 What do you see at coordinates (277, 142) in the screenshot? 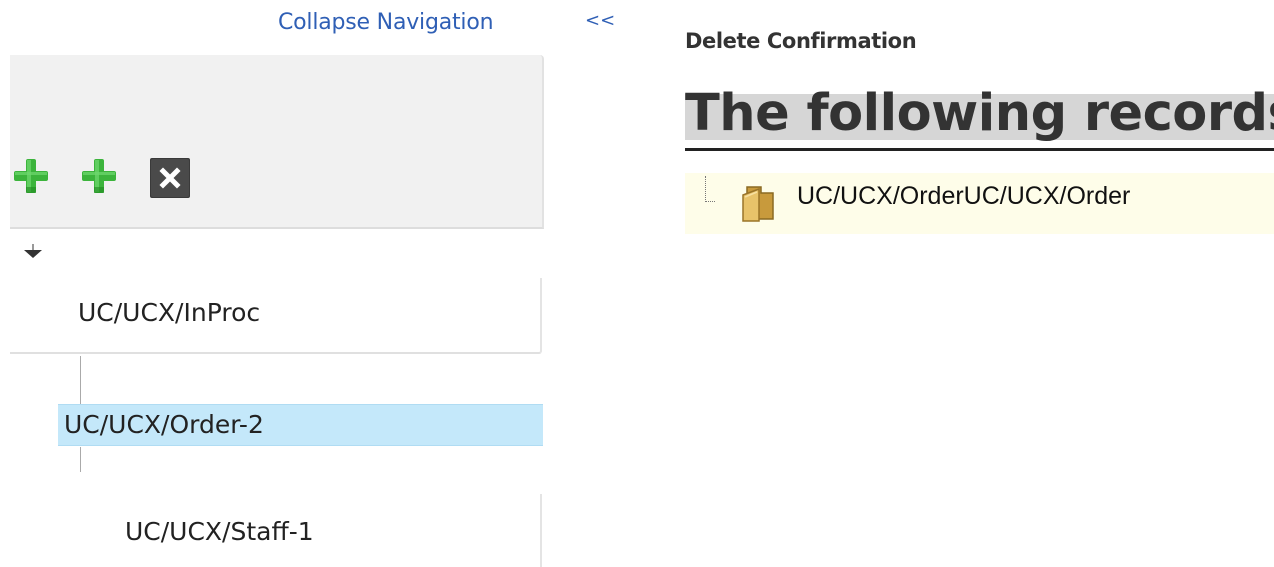
I see `toolbar-panel` at bounding box center [277, 142].